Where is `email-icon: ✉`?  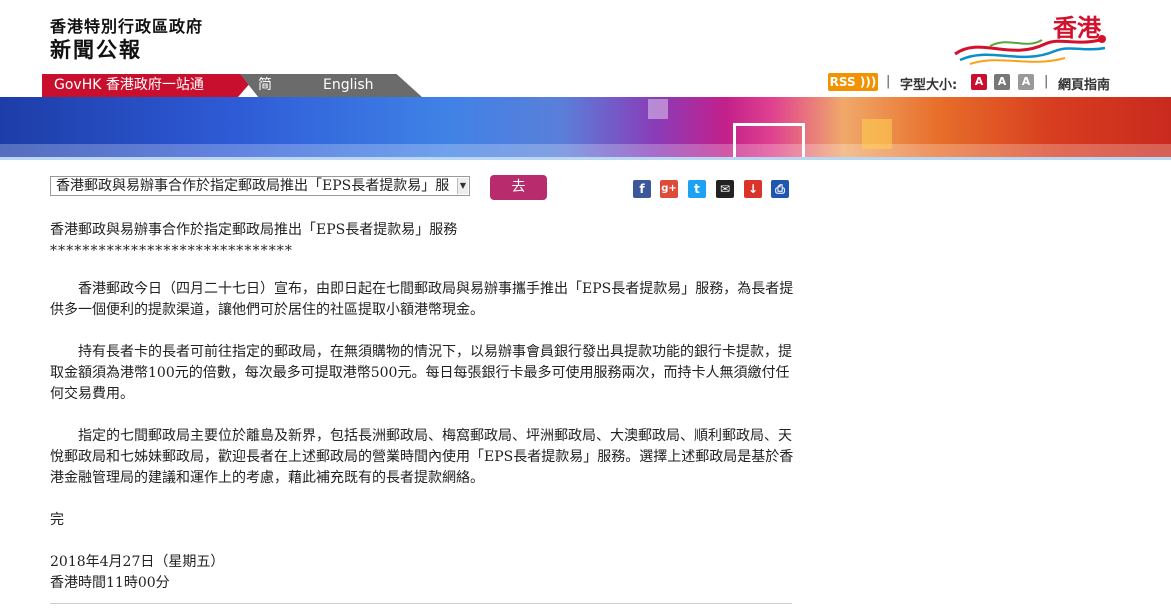
email-icon: ✉ is located at coordinates (725, 189).